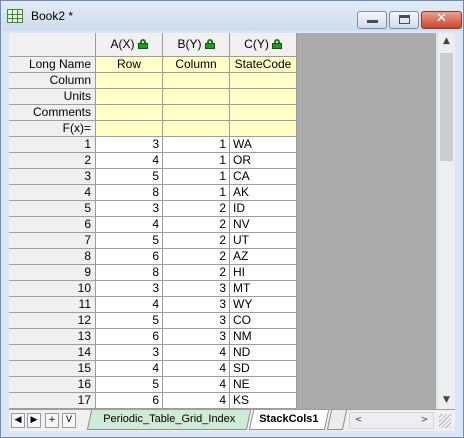 This screenshot has width=464, height=438. What do you see at coordinates (52, 81) in the screenshot?
I see `label-row-header: Column` at bounding box center [52, 81].